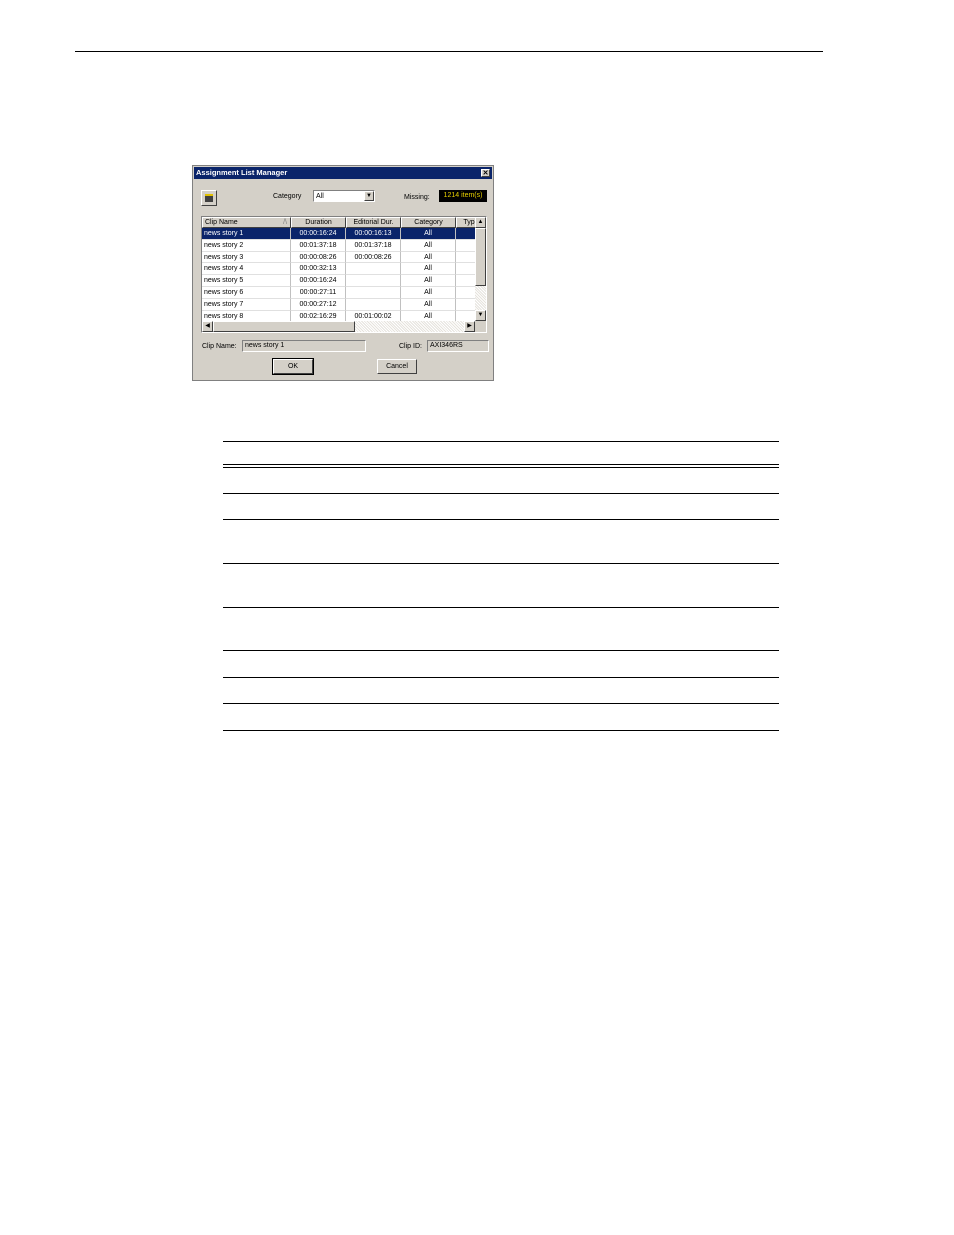 Image resolution: width=954 pixels, height=1235 pixels. I want to click on table-cell: news story 5, so click(246, 281).